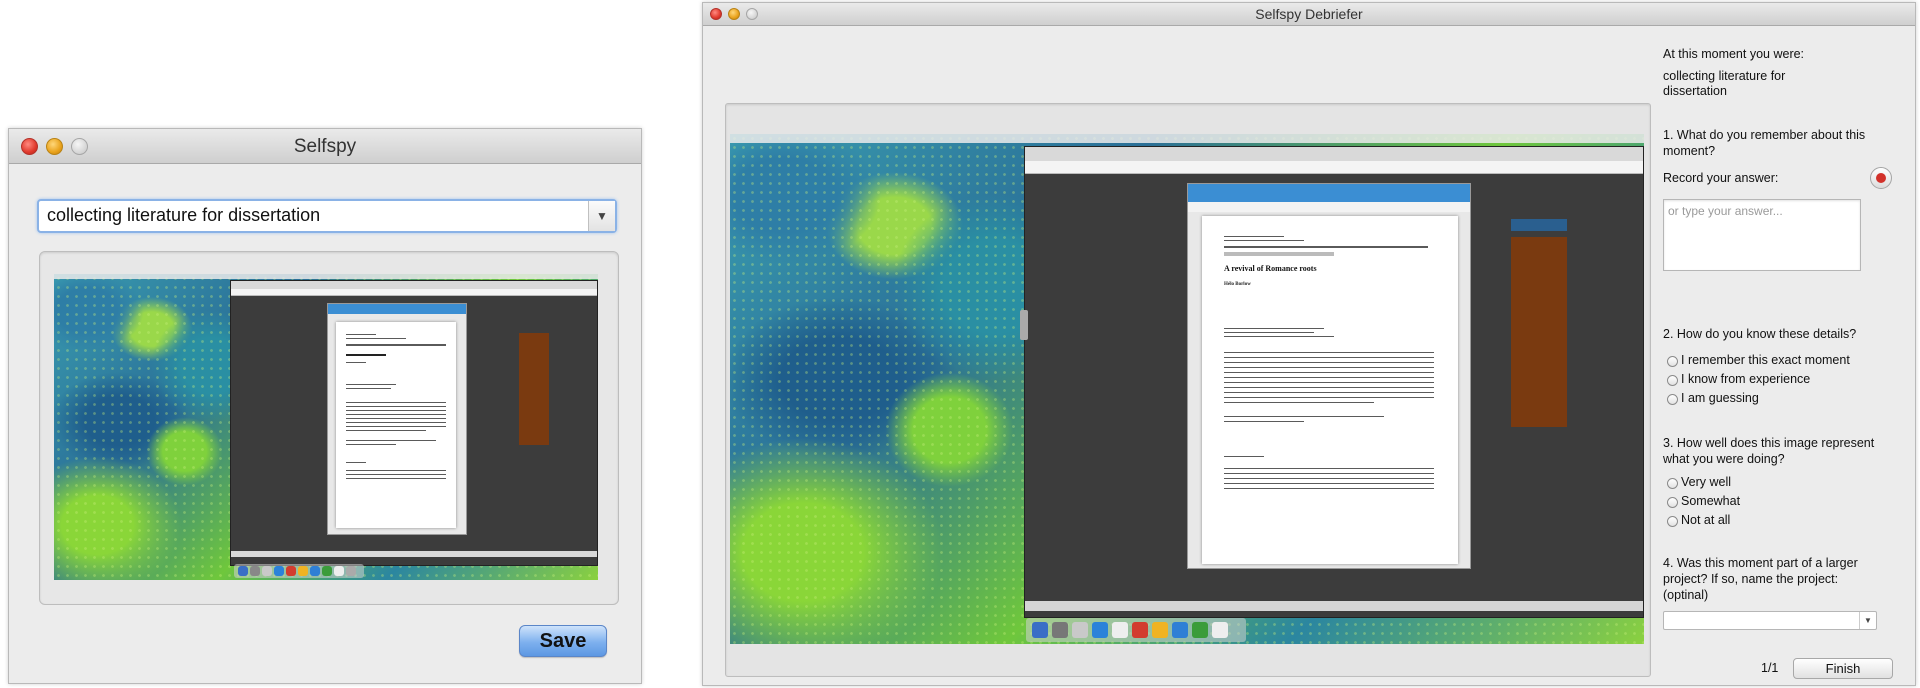 The width and height of the screenshot is (1920, 688). Describe the element at coordinates (1710, 501) in the screenshot. I see `q3-option-1: Somewhat` at that location.